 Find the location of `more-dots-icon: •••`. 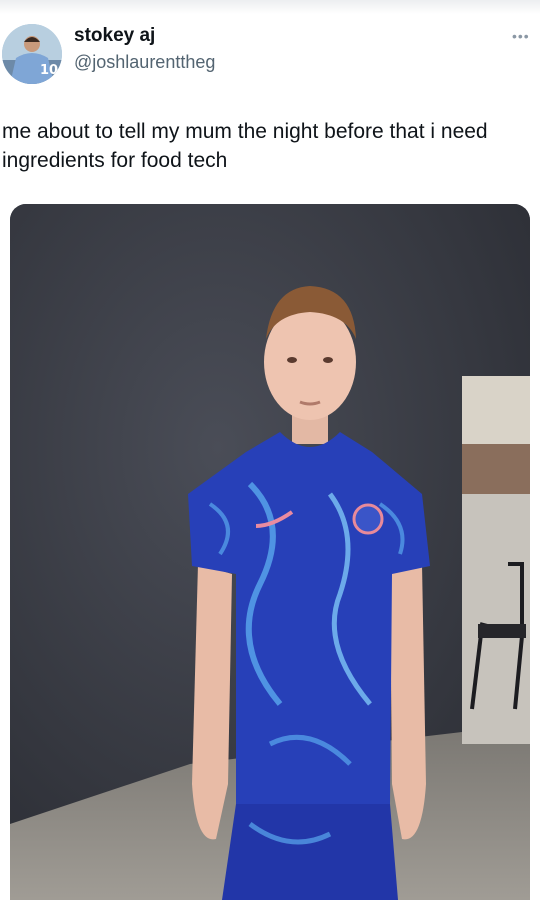

more-dots-icon: ••• is located at coordinates (521, 36).